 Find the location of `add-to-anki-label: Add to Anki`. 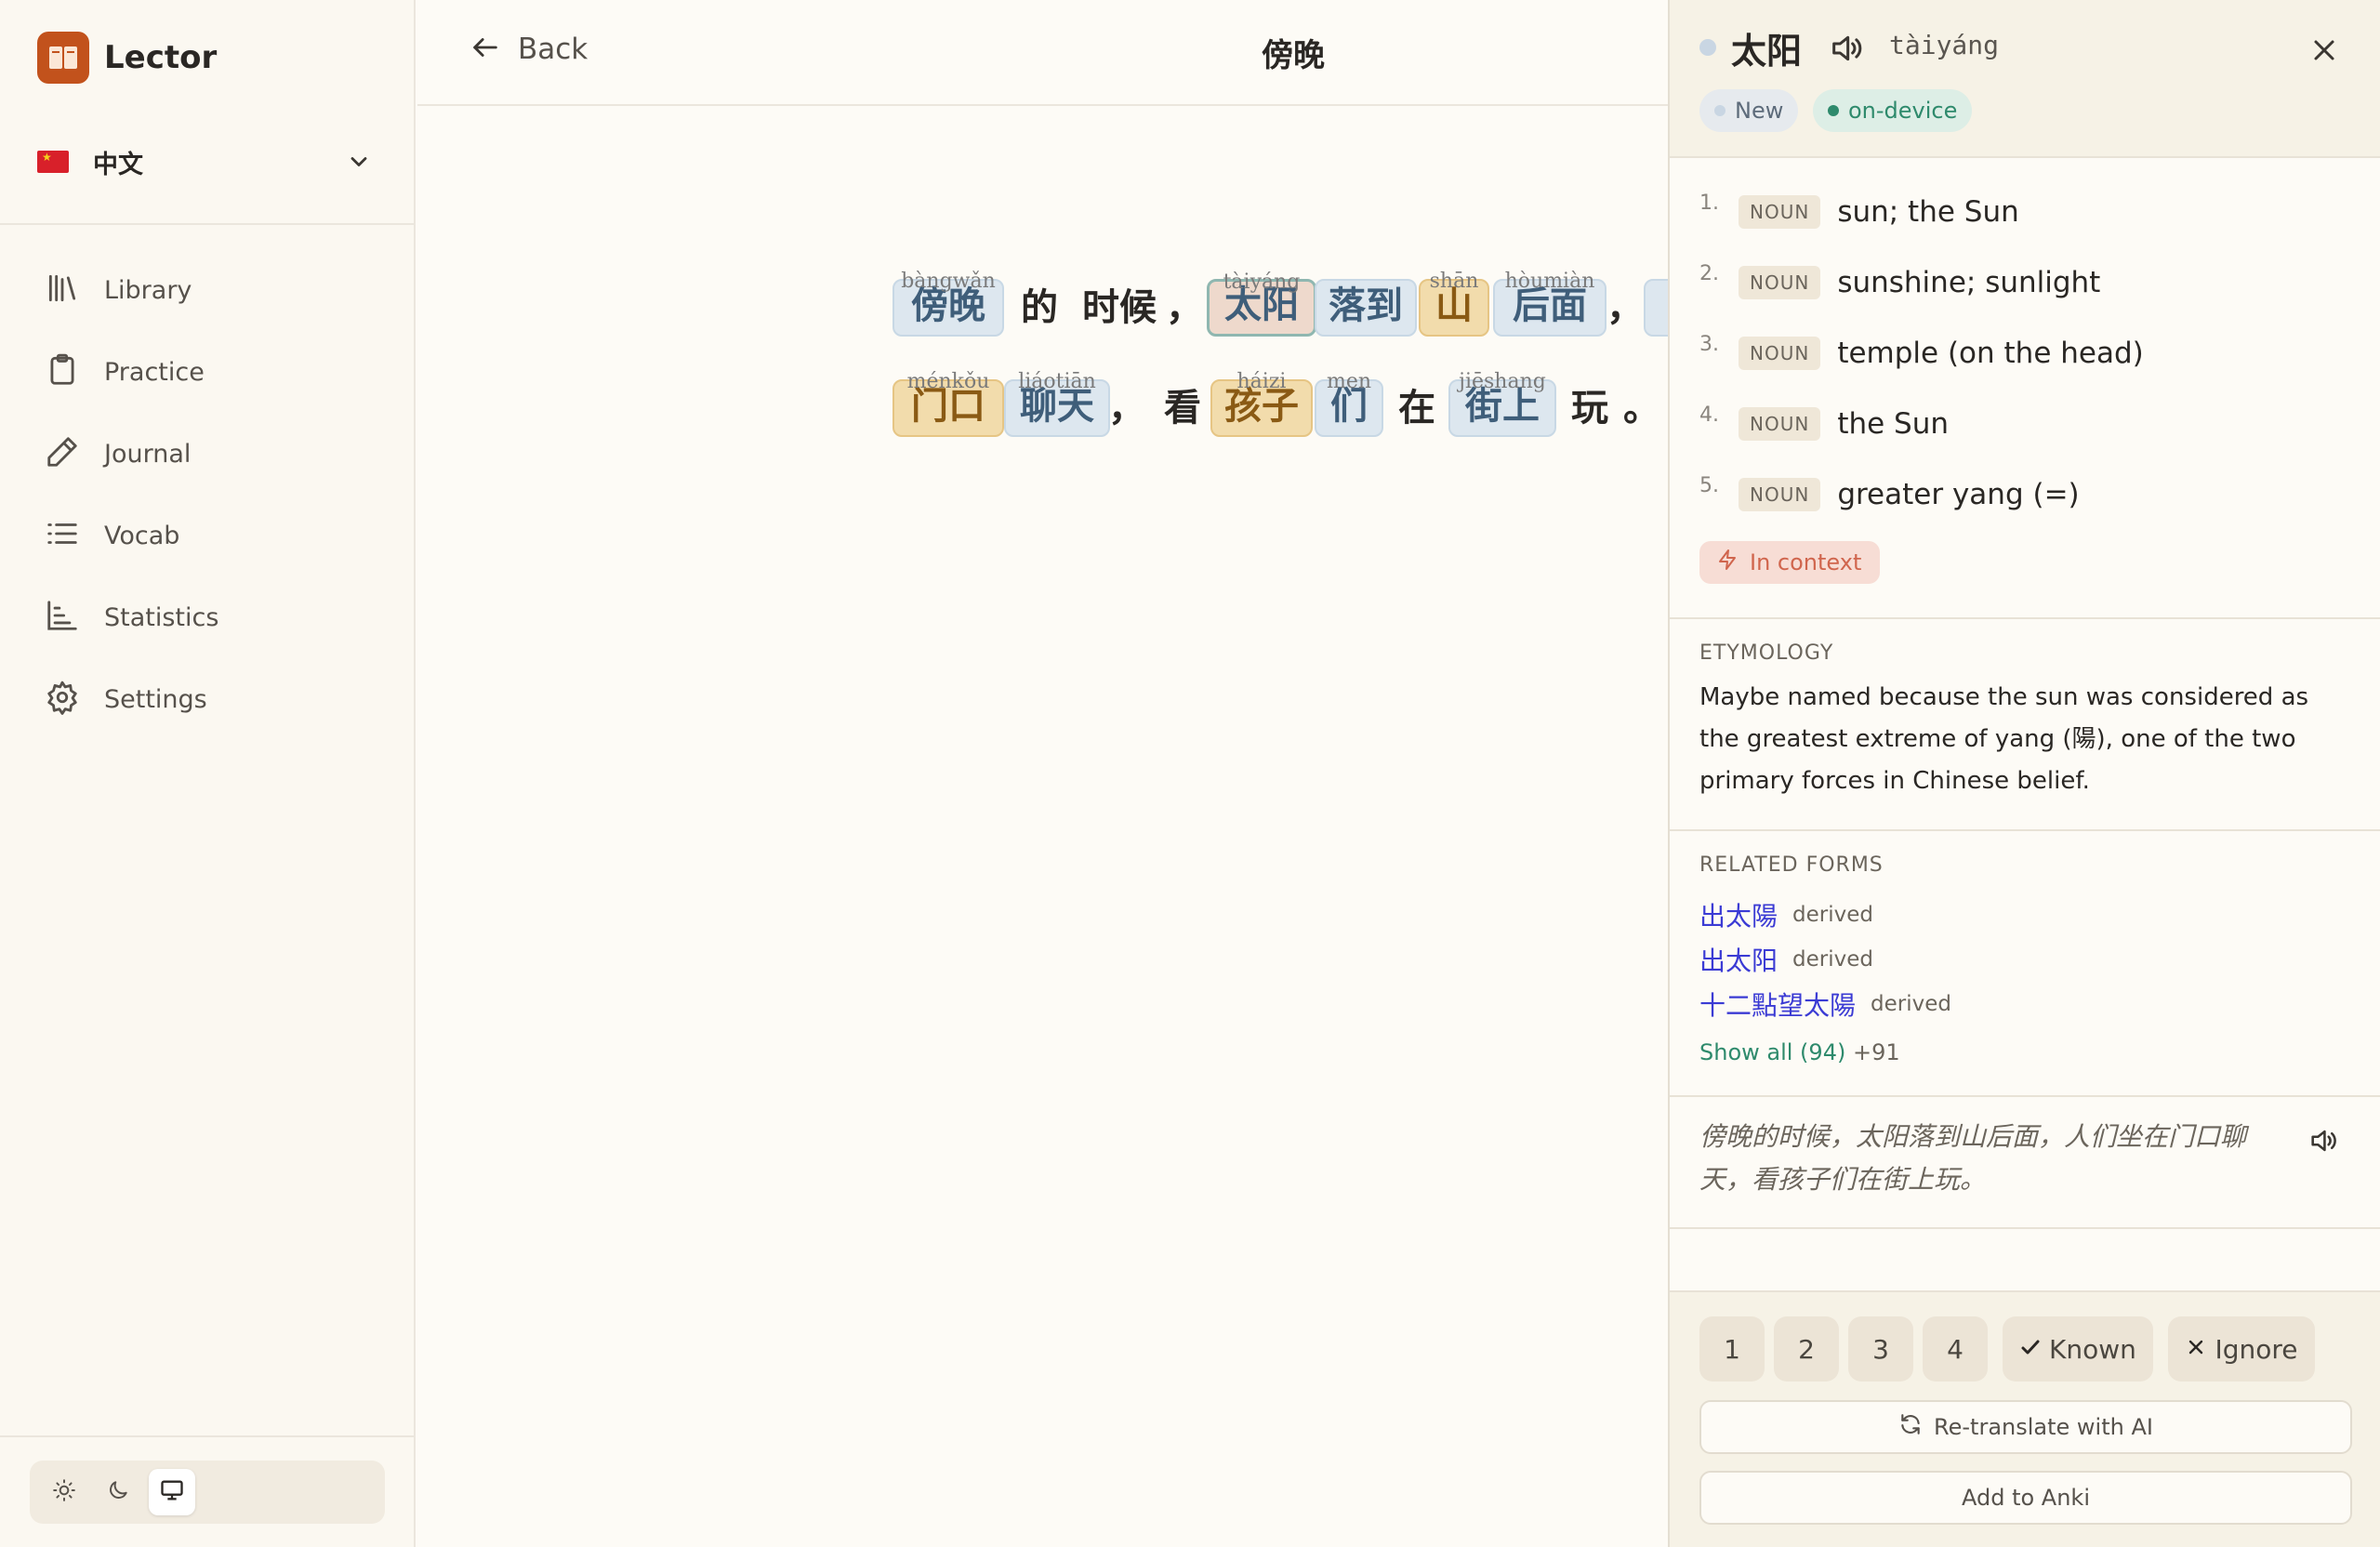

add-to-anki-label: Add to Anki is located at coordinates (2025, 1498).